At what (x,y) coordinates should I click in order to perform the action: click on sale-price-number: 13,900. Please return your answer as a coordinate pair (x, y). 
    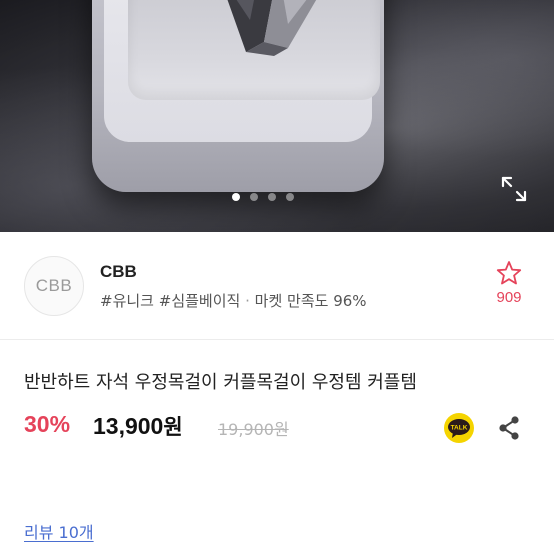
    Looking at the image, I should click on (128, 426).